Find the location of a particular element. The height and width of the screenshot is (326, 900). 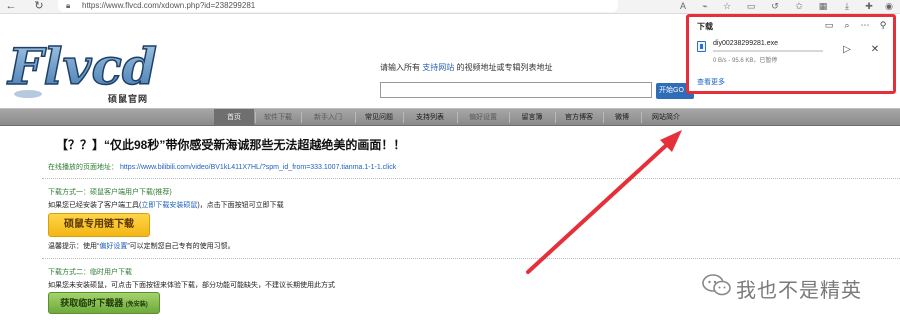

video-title: 【？？】“仅此98秒”带你感受新海诚那些无法超越绝美的画面！！ is located at coordinates (231, 145).